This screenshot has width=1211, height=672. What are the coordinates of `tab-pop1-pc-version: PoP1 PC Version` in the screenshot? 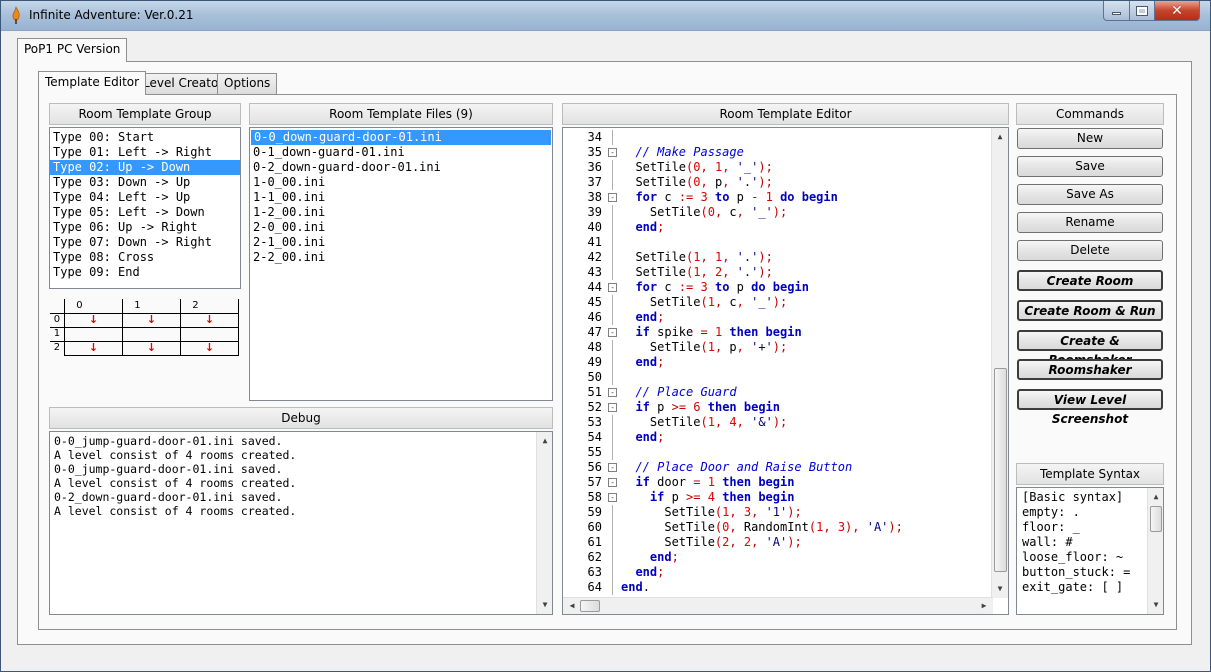 It's located at (72, 50).